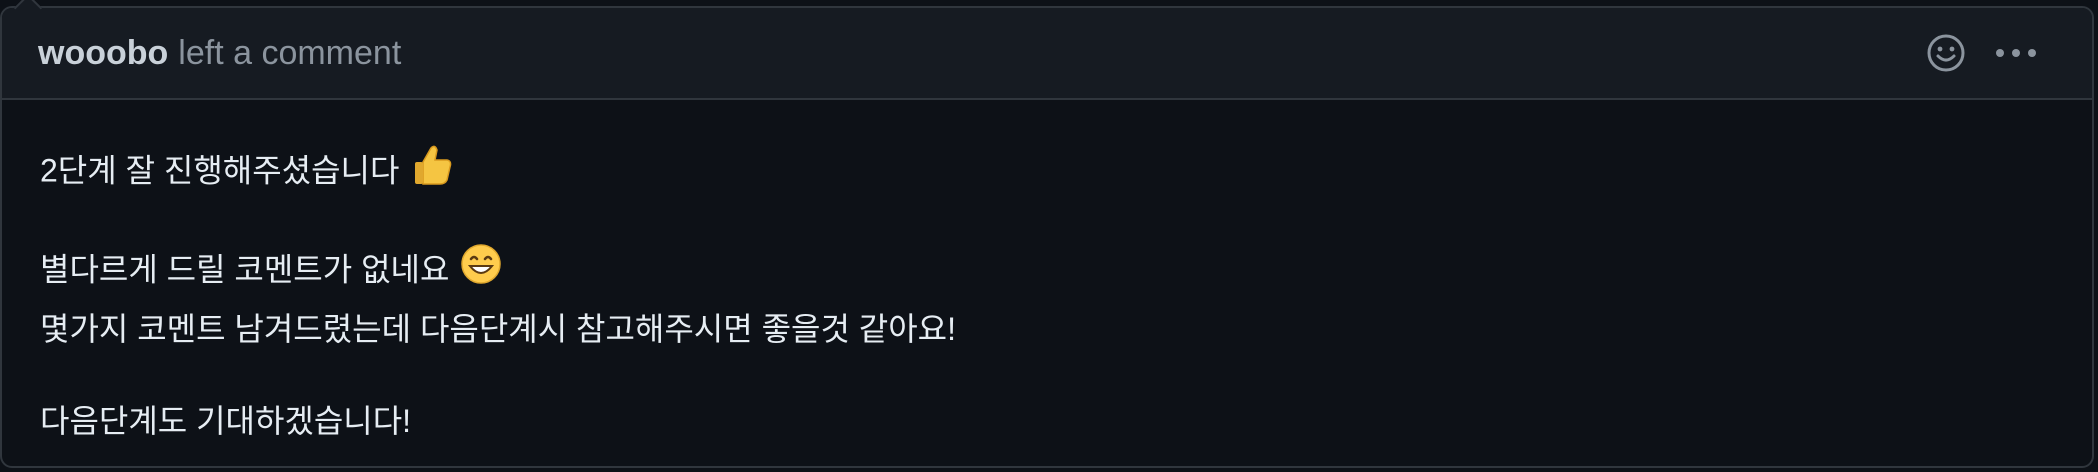  Describe the element at coordinates (982, 53) in the screenshot. I see `comment-header-text: wooobo left a comment` at that location.